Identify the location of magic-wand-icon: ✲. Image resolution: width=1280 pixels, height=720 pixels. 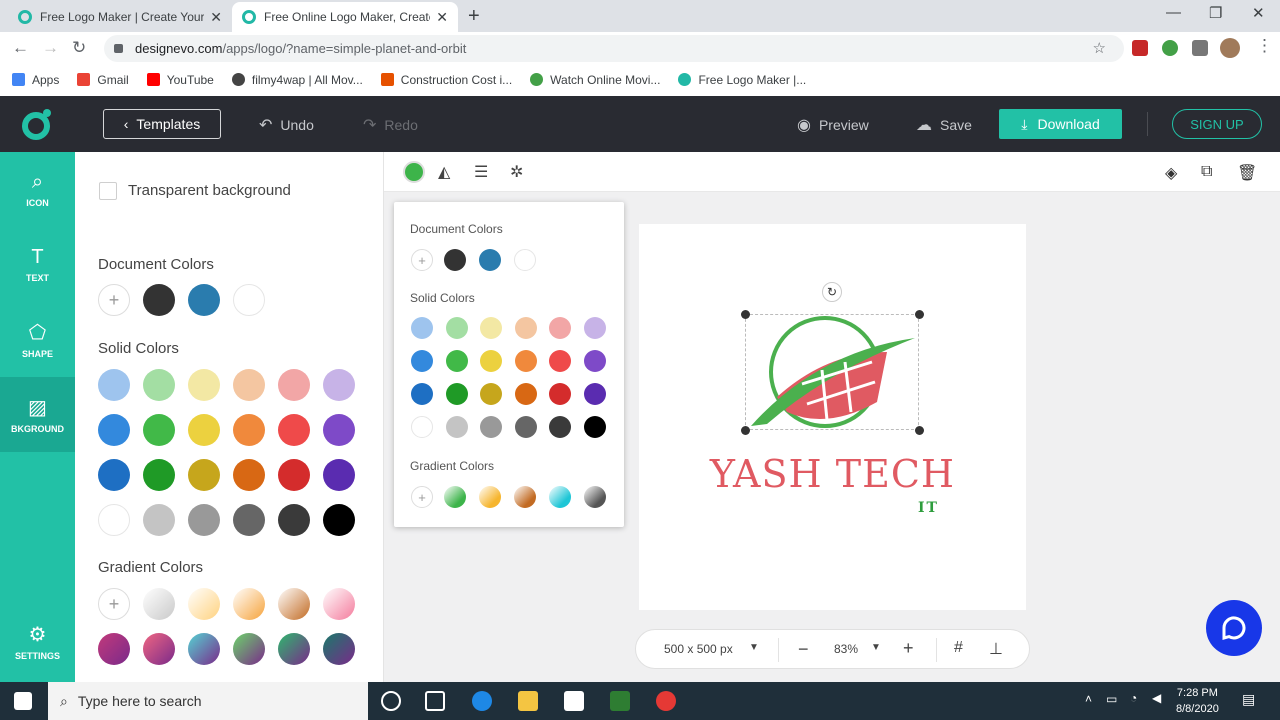
(516, 172).